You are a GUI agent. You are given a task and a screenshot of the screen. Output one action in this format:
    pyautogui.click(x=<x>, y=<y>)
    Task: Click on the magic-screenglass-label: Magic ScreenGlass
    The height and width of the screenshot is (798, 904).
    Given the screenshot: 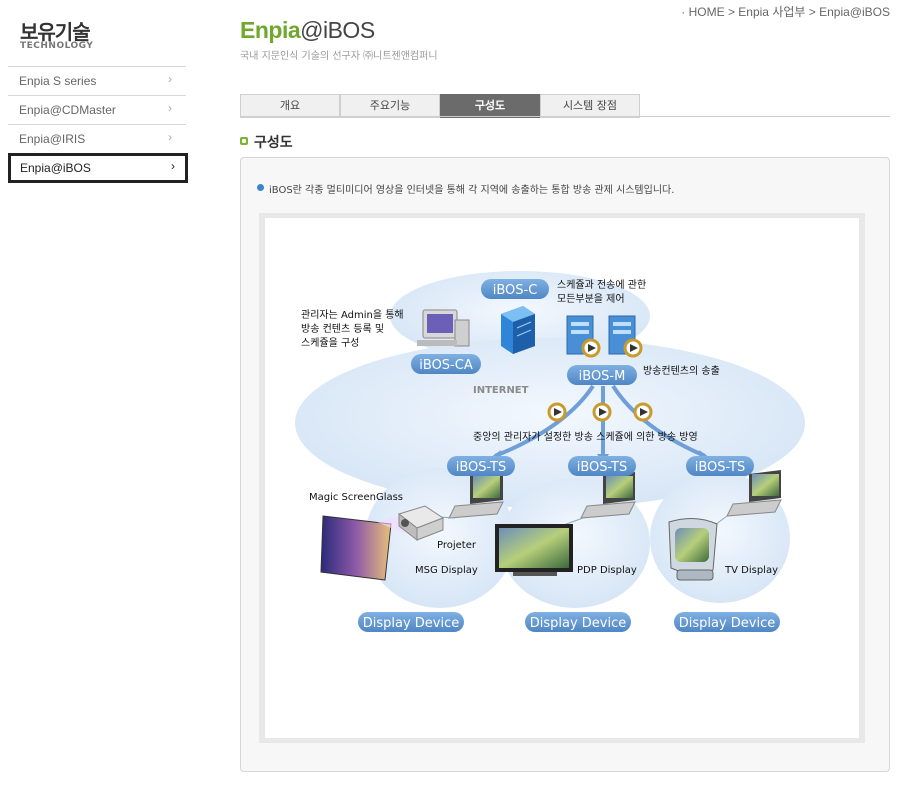 What is the action you would take?
    pyautogui.click(x=356, y=497)
    